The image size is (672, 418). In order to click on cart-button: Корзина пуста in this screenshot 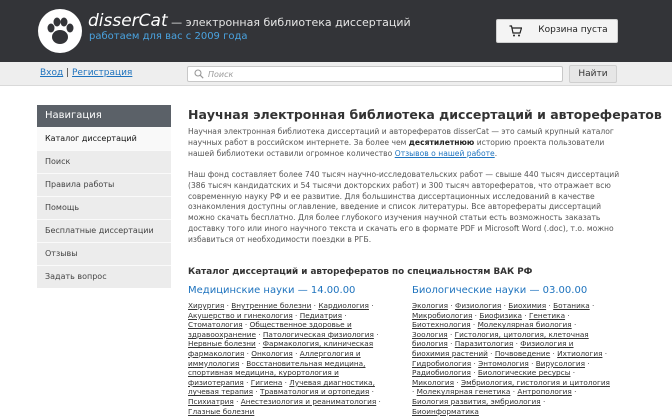, I will do `click(557, 31)`.